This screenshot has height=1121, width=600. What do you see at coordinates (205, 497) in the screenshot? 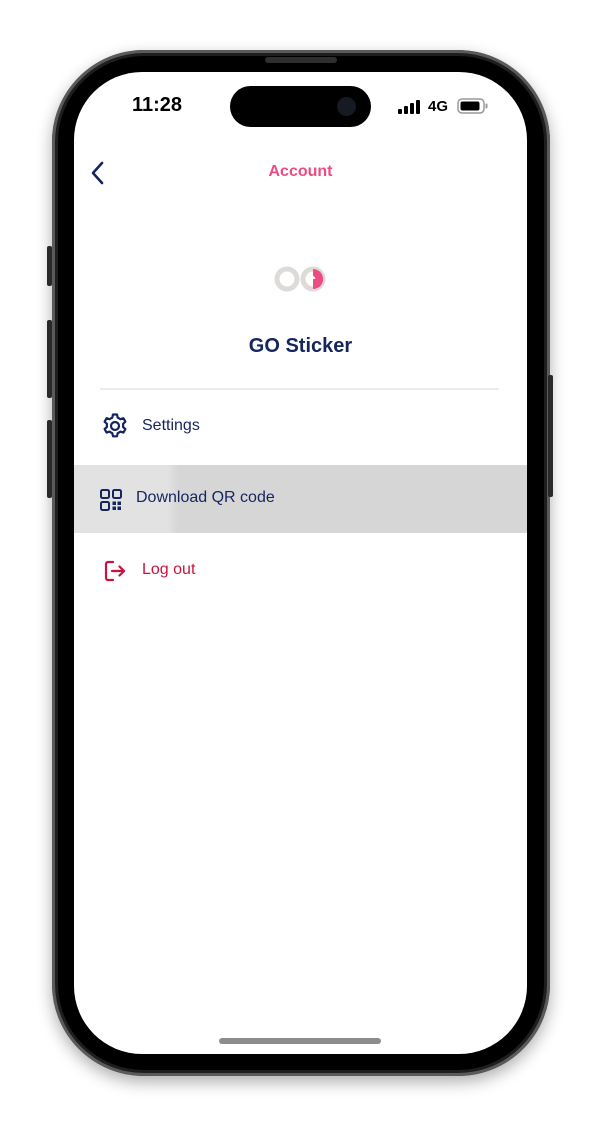
I see `download-qr-label: Download QR code` at bounding box center [205, 497].